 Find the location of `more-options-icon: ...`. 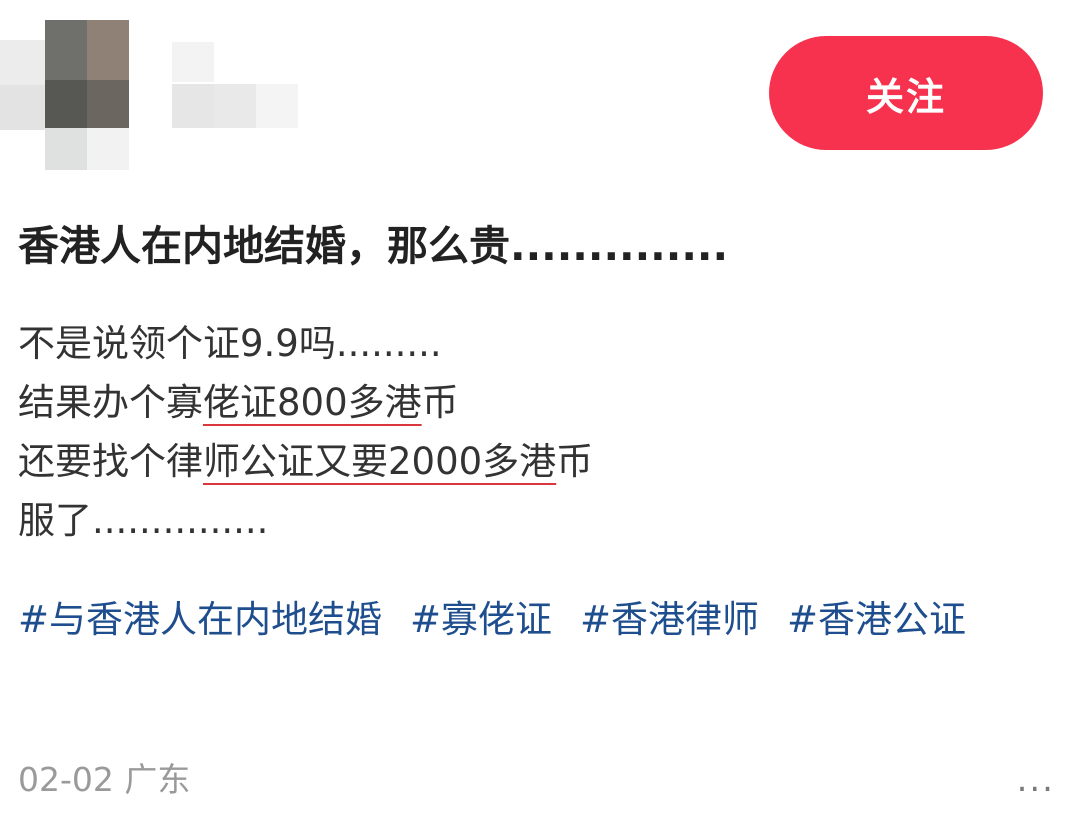

more-options-icon: ... is located at coordinates (1036, 780).